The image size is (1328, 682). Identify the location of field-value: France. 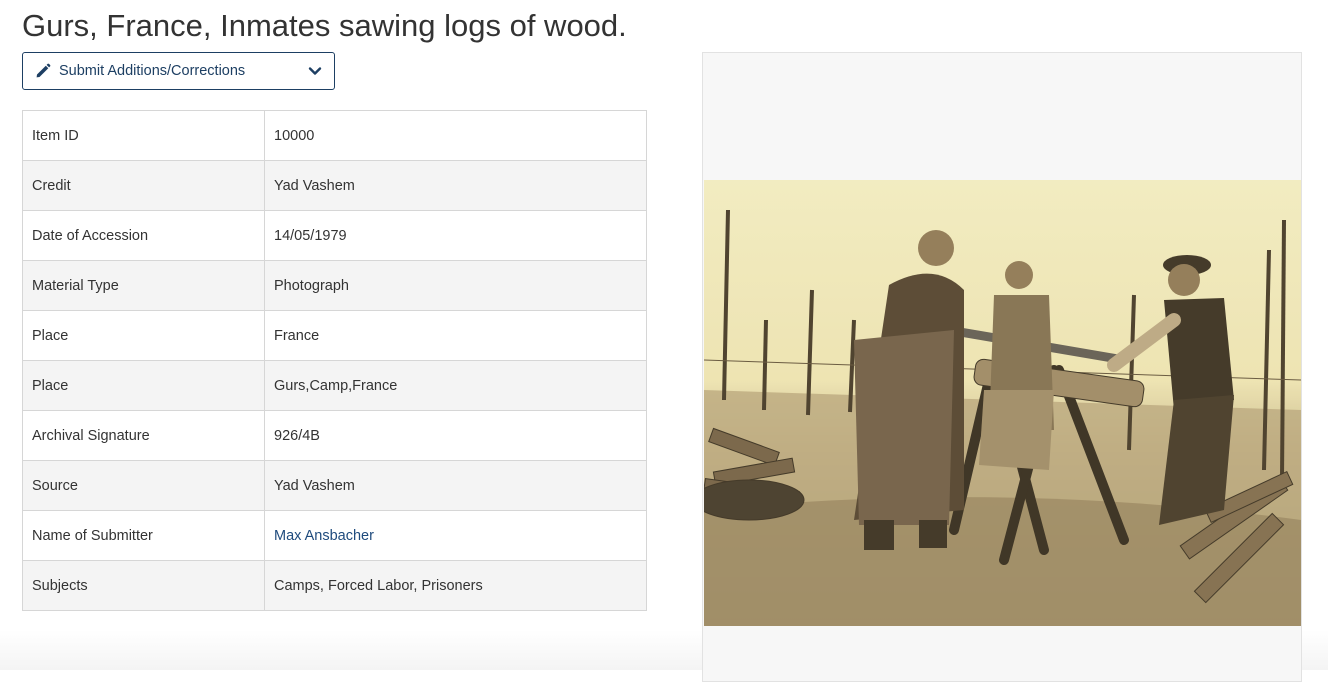
(455, 335).